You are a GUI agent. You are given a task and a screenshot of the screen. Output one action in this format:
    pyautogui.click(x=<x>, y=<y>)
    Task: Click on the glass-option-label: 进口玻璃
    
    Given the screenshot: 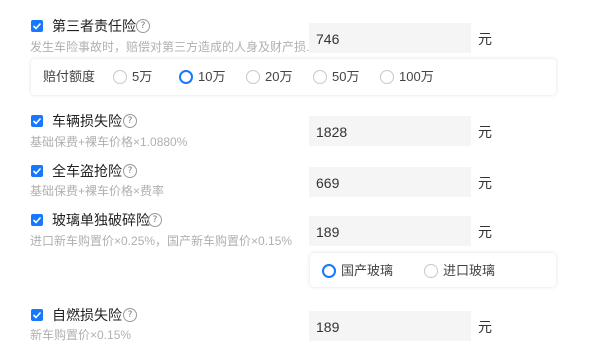 What is the action you would take?
    pyautogui.click(x=469, y=270)
    